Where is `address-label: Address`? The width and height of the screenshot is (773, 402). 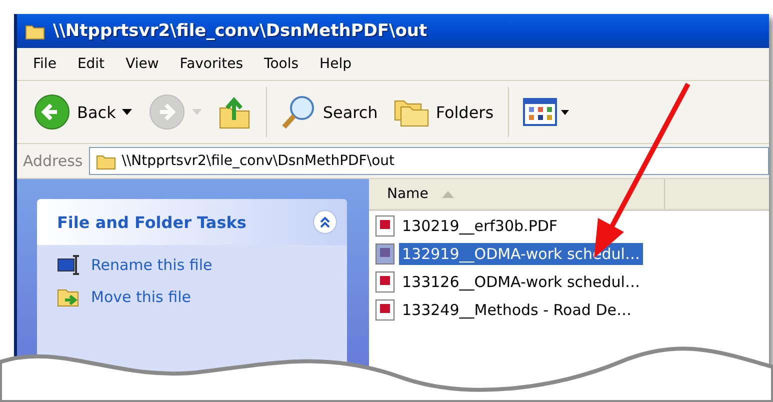 address-label: Address is located at coordinates (53, 161).